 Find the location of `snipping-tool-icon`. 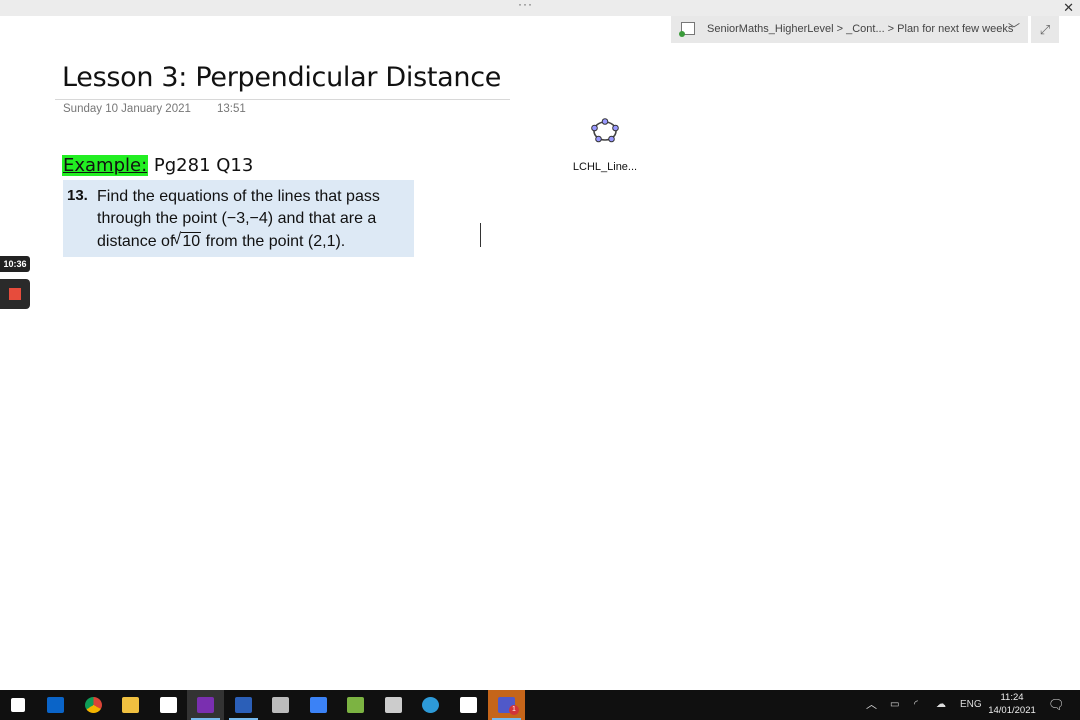

snipping-tool-icon is located at coordinates (168, 705).